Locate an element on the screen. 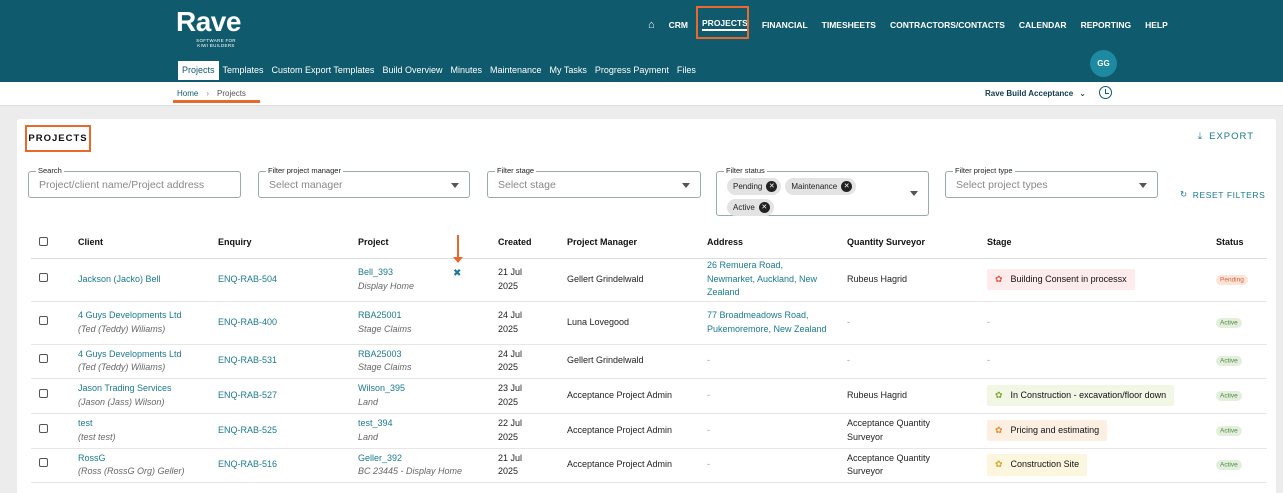  tab-files: Files is located at coordinates (686, 70).